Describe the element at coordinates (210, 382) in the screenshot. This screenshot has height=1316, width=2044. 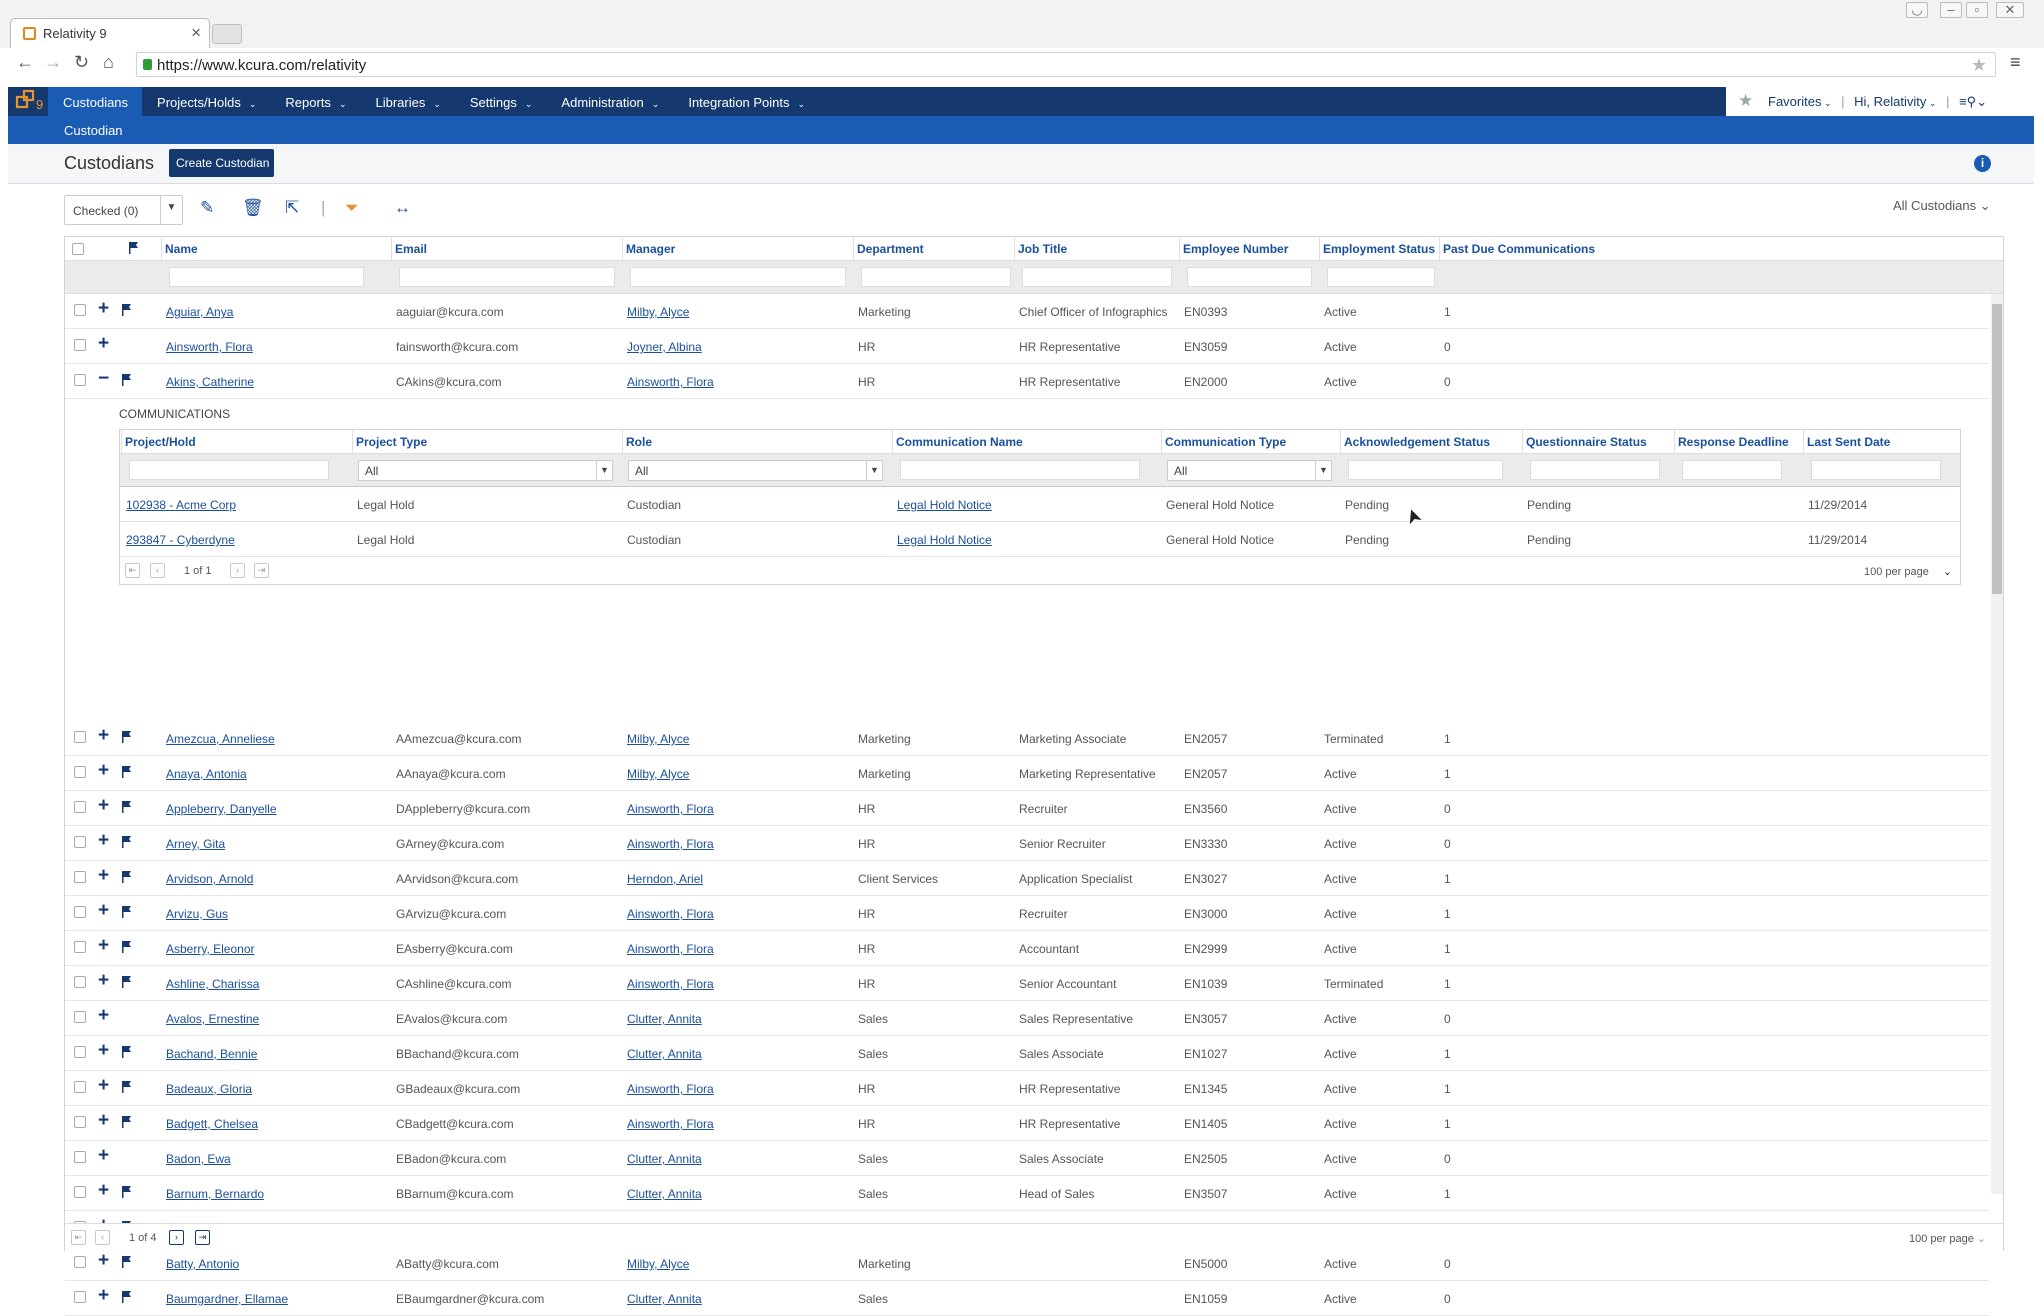
I see `custodian-name-link: Akins, Catherine` at that location.